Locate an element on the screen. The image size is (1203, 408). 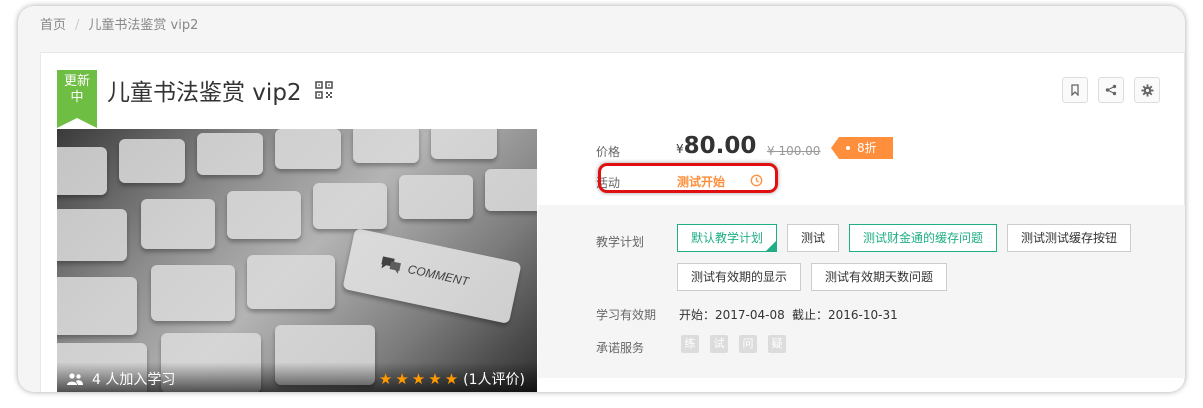
share-button is located at coordinates (1111, 90).